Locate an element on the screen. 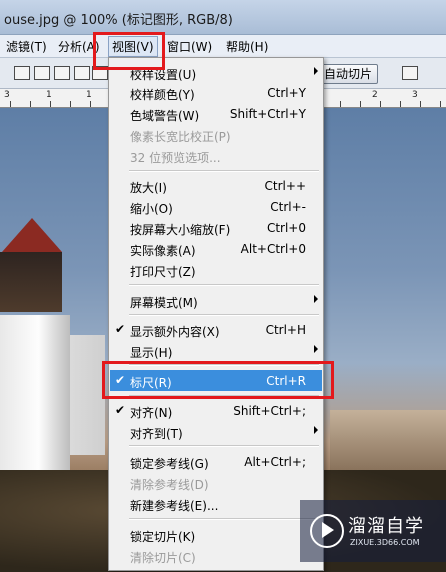  menu-item-shortcut: Alt+Ctrl+; is located at coordinates (275, 462).